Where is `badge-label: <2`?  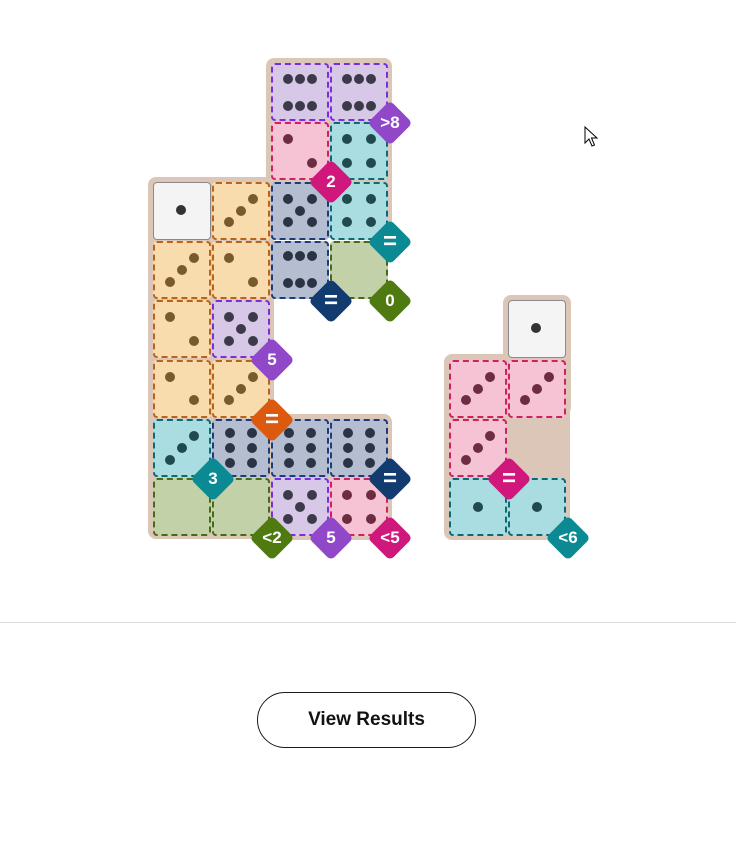 badge-label: <2 is located at coordinates (272, 538).